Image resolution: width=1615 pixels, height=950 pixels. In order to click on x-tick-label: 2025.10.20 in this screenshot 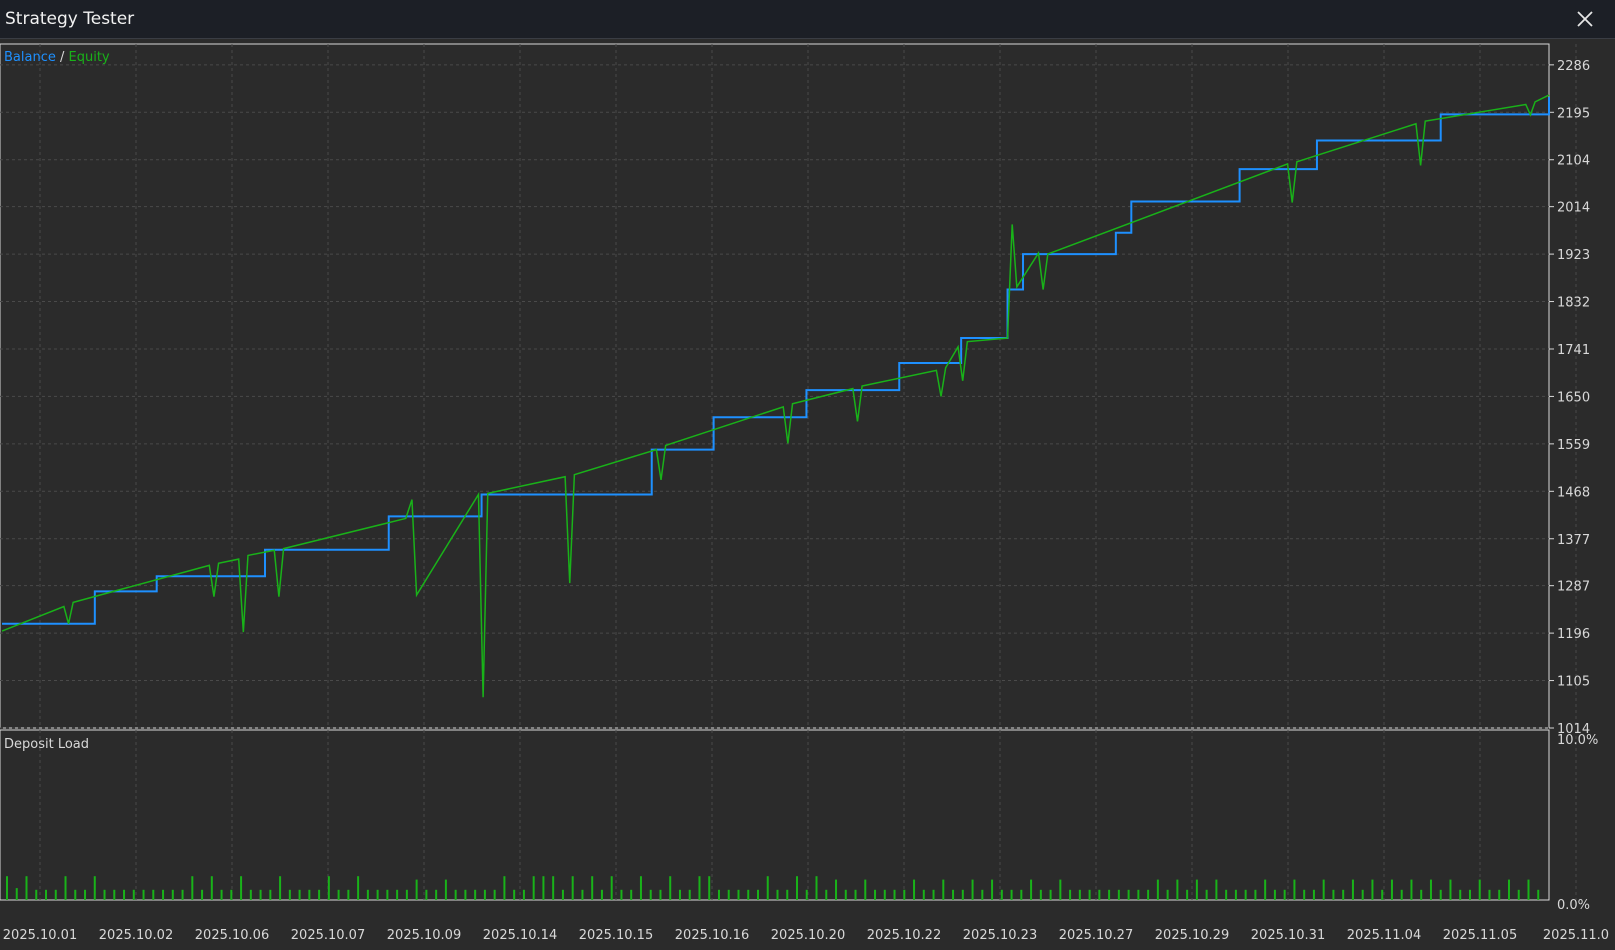, I will do `click(808, 935)`.